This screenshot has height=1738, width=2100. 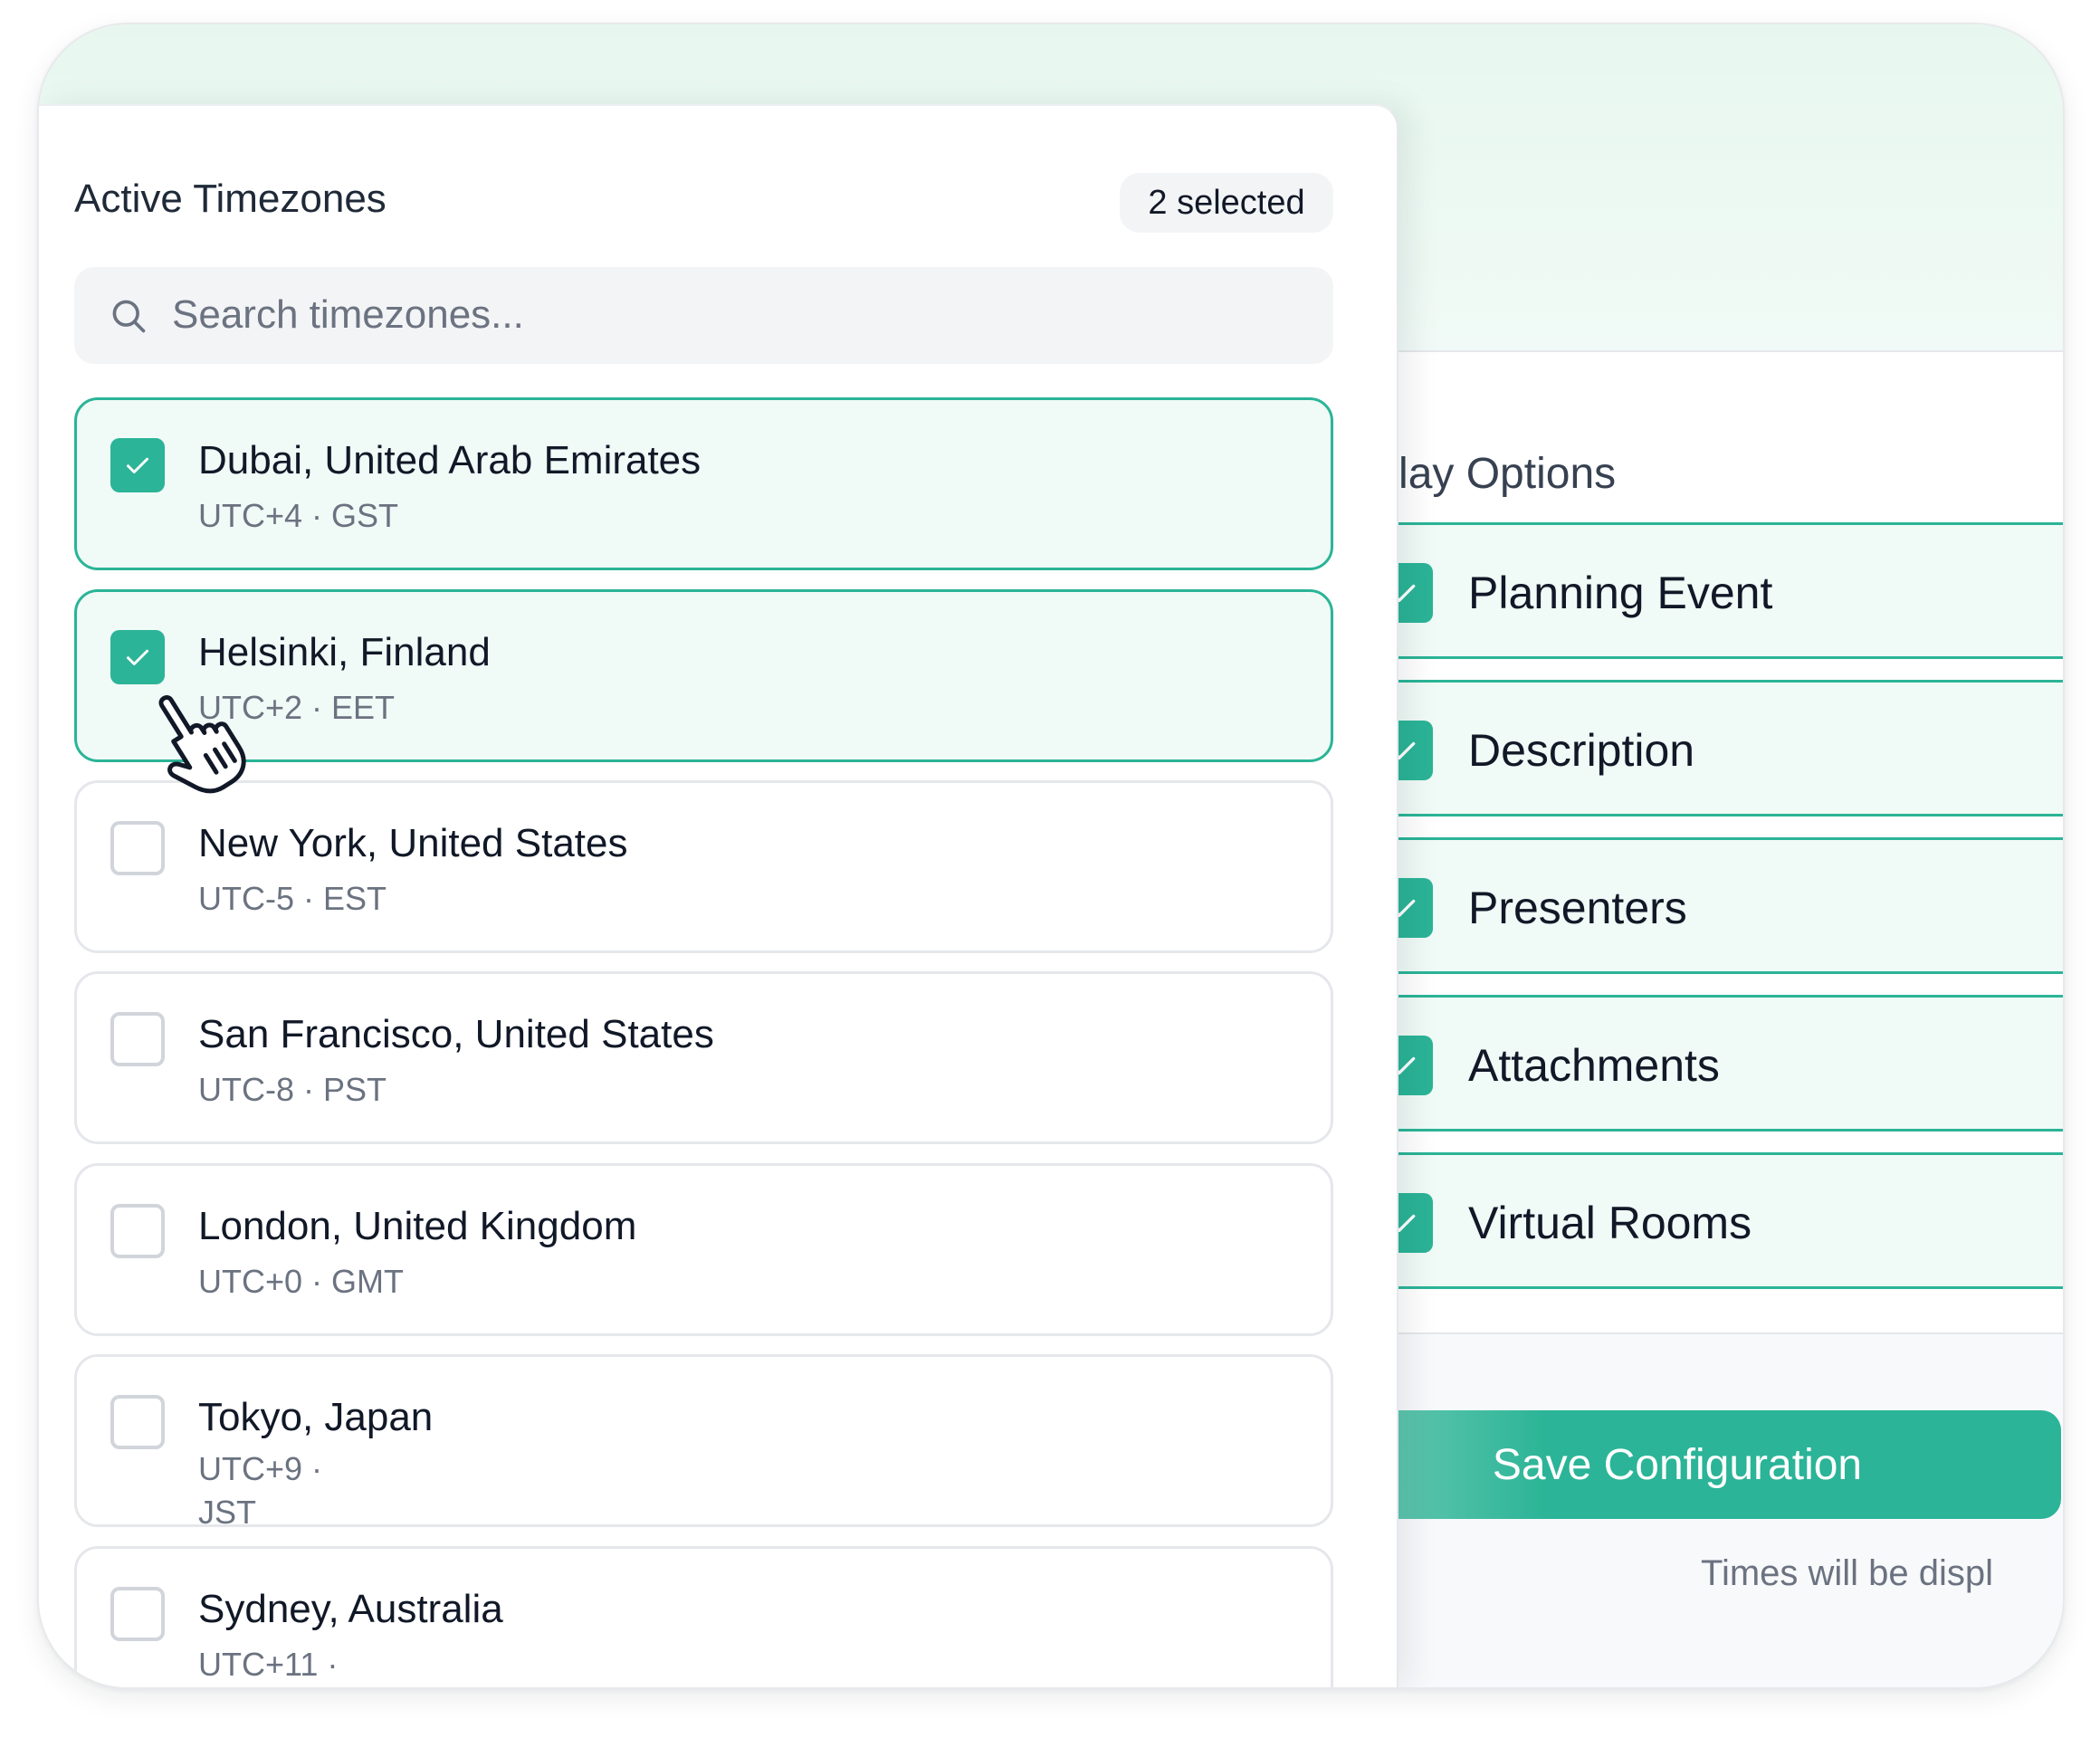 What do you see at coordinates (260, 1490) in the screenshot?
I see `timezone-offset: UTC+9 · JST` at bounding box center [260, 1490].